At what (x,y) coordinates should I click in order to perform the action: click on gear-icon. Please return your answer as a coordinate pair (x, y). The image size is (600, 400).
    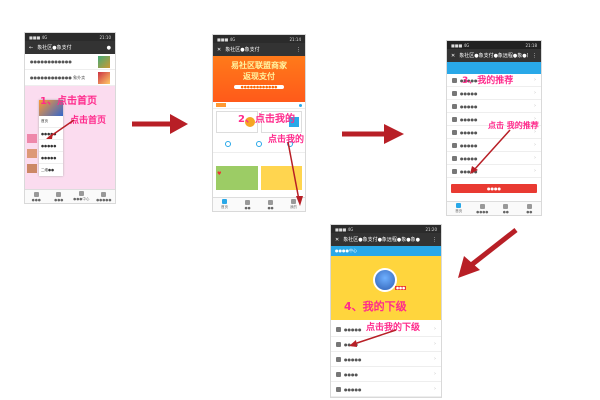
    Looking at the image, I should click on (529, 206).